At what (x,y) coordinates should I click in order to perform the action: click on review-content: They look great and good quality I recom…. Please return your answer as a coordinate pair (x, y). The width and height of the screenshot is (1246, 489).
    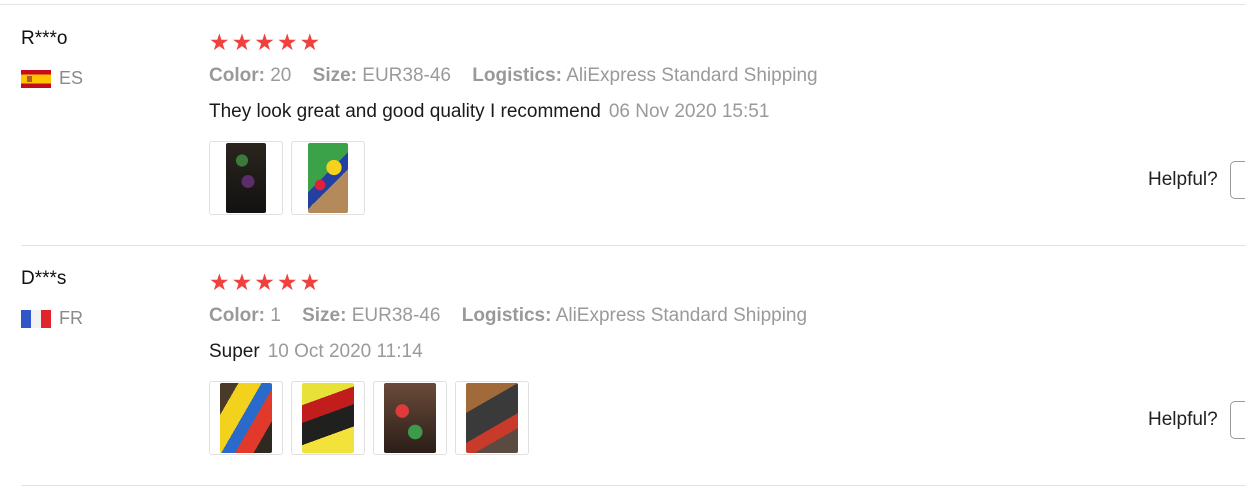
    Looking at the image, I should click on (489, 112).